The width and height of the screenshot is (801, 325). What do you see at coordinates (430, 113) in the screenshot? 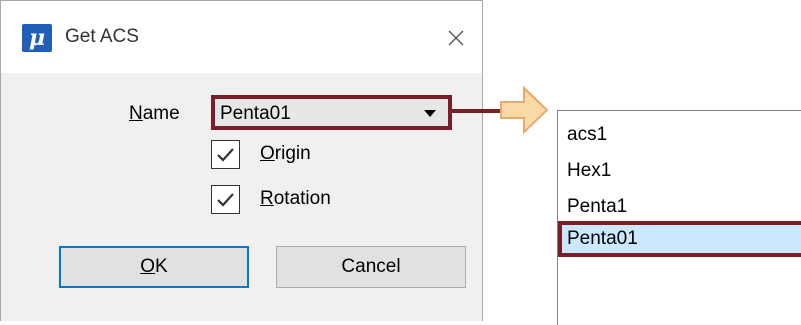
I see `chevron-down-icon` at bounding box center [430, 113].